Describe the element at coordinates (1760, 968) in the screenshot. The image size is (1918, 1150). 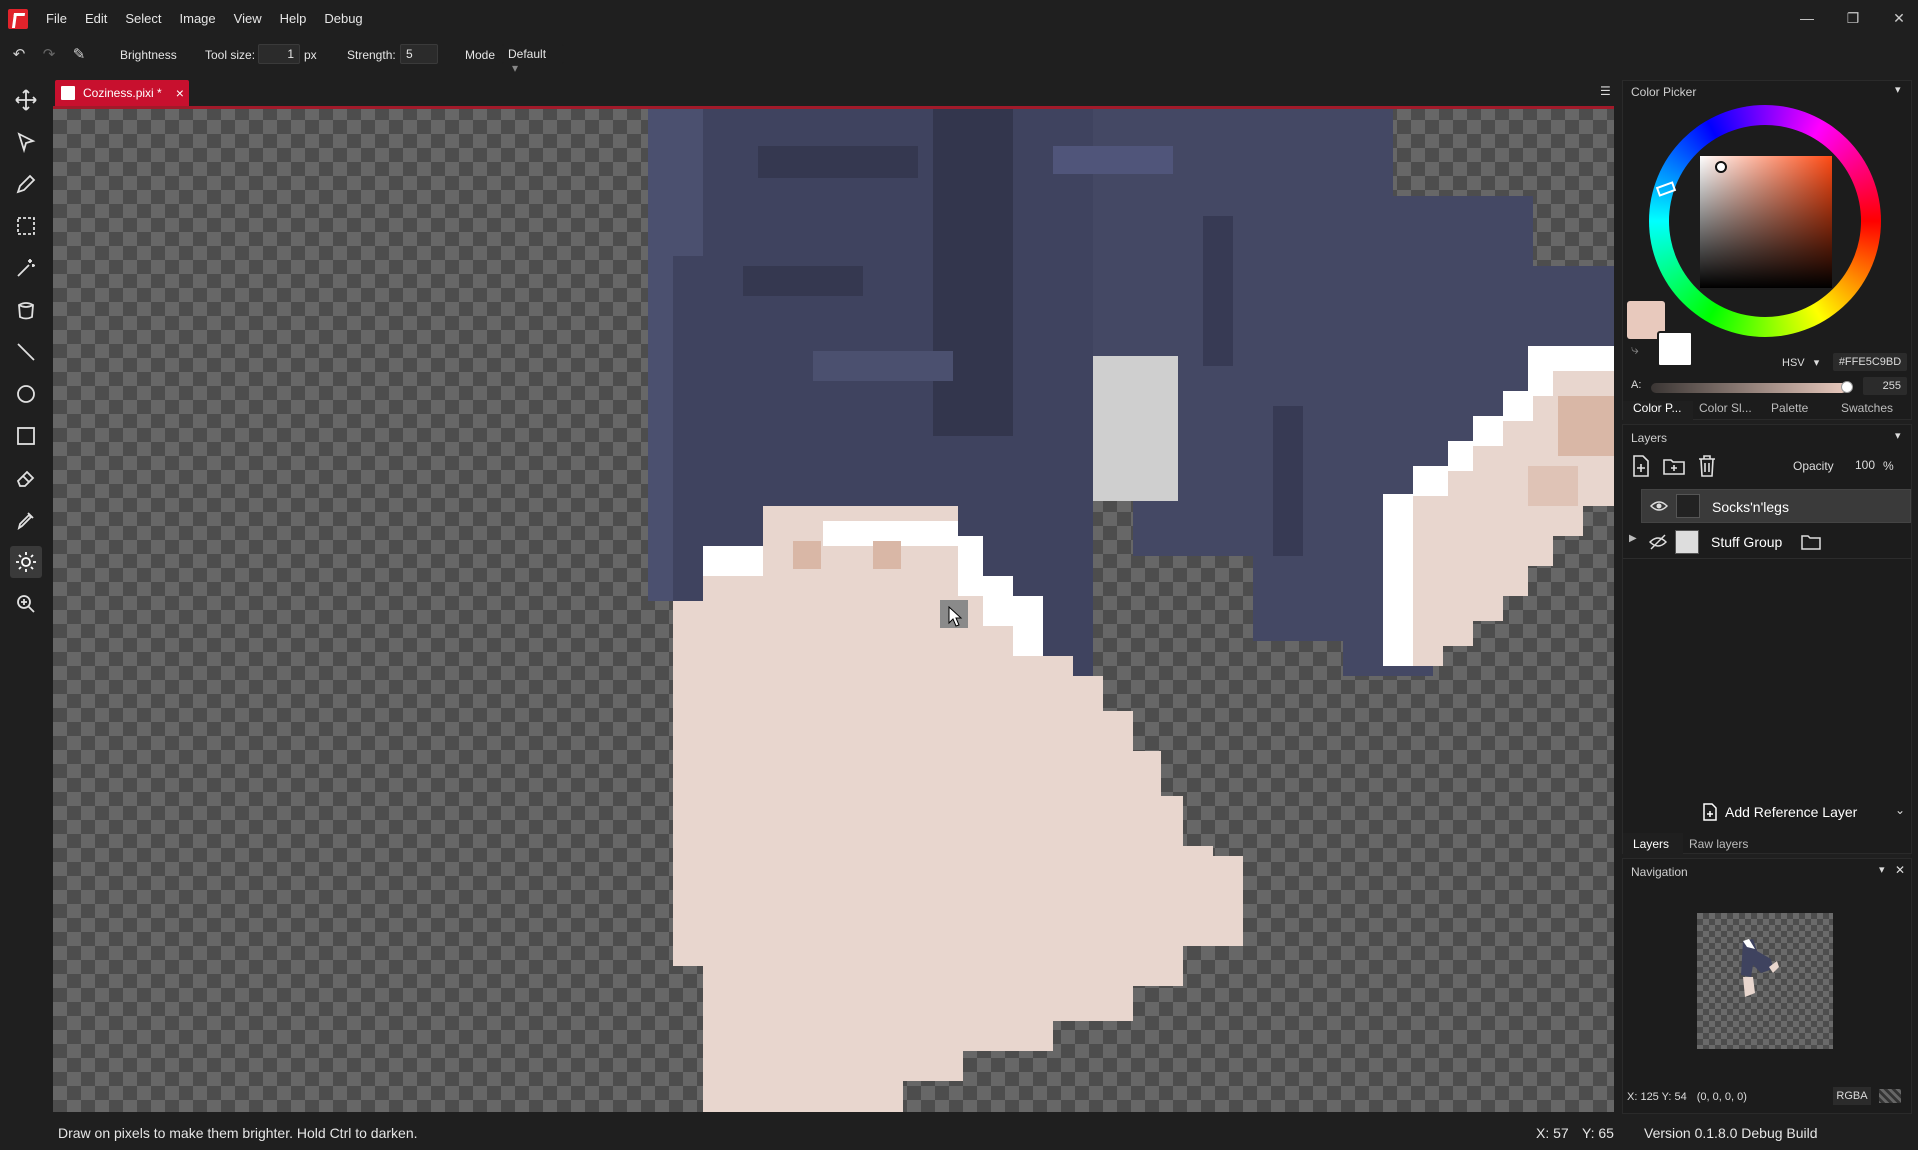
I see `preview-artwork` at that location.